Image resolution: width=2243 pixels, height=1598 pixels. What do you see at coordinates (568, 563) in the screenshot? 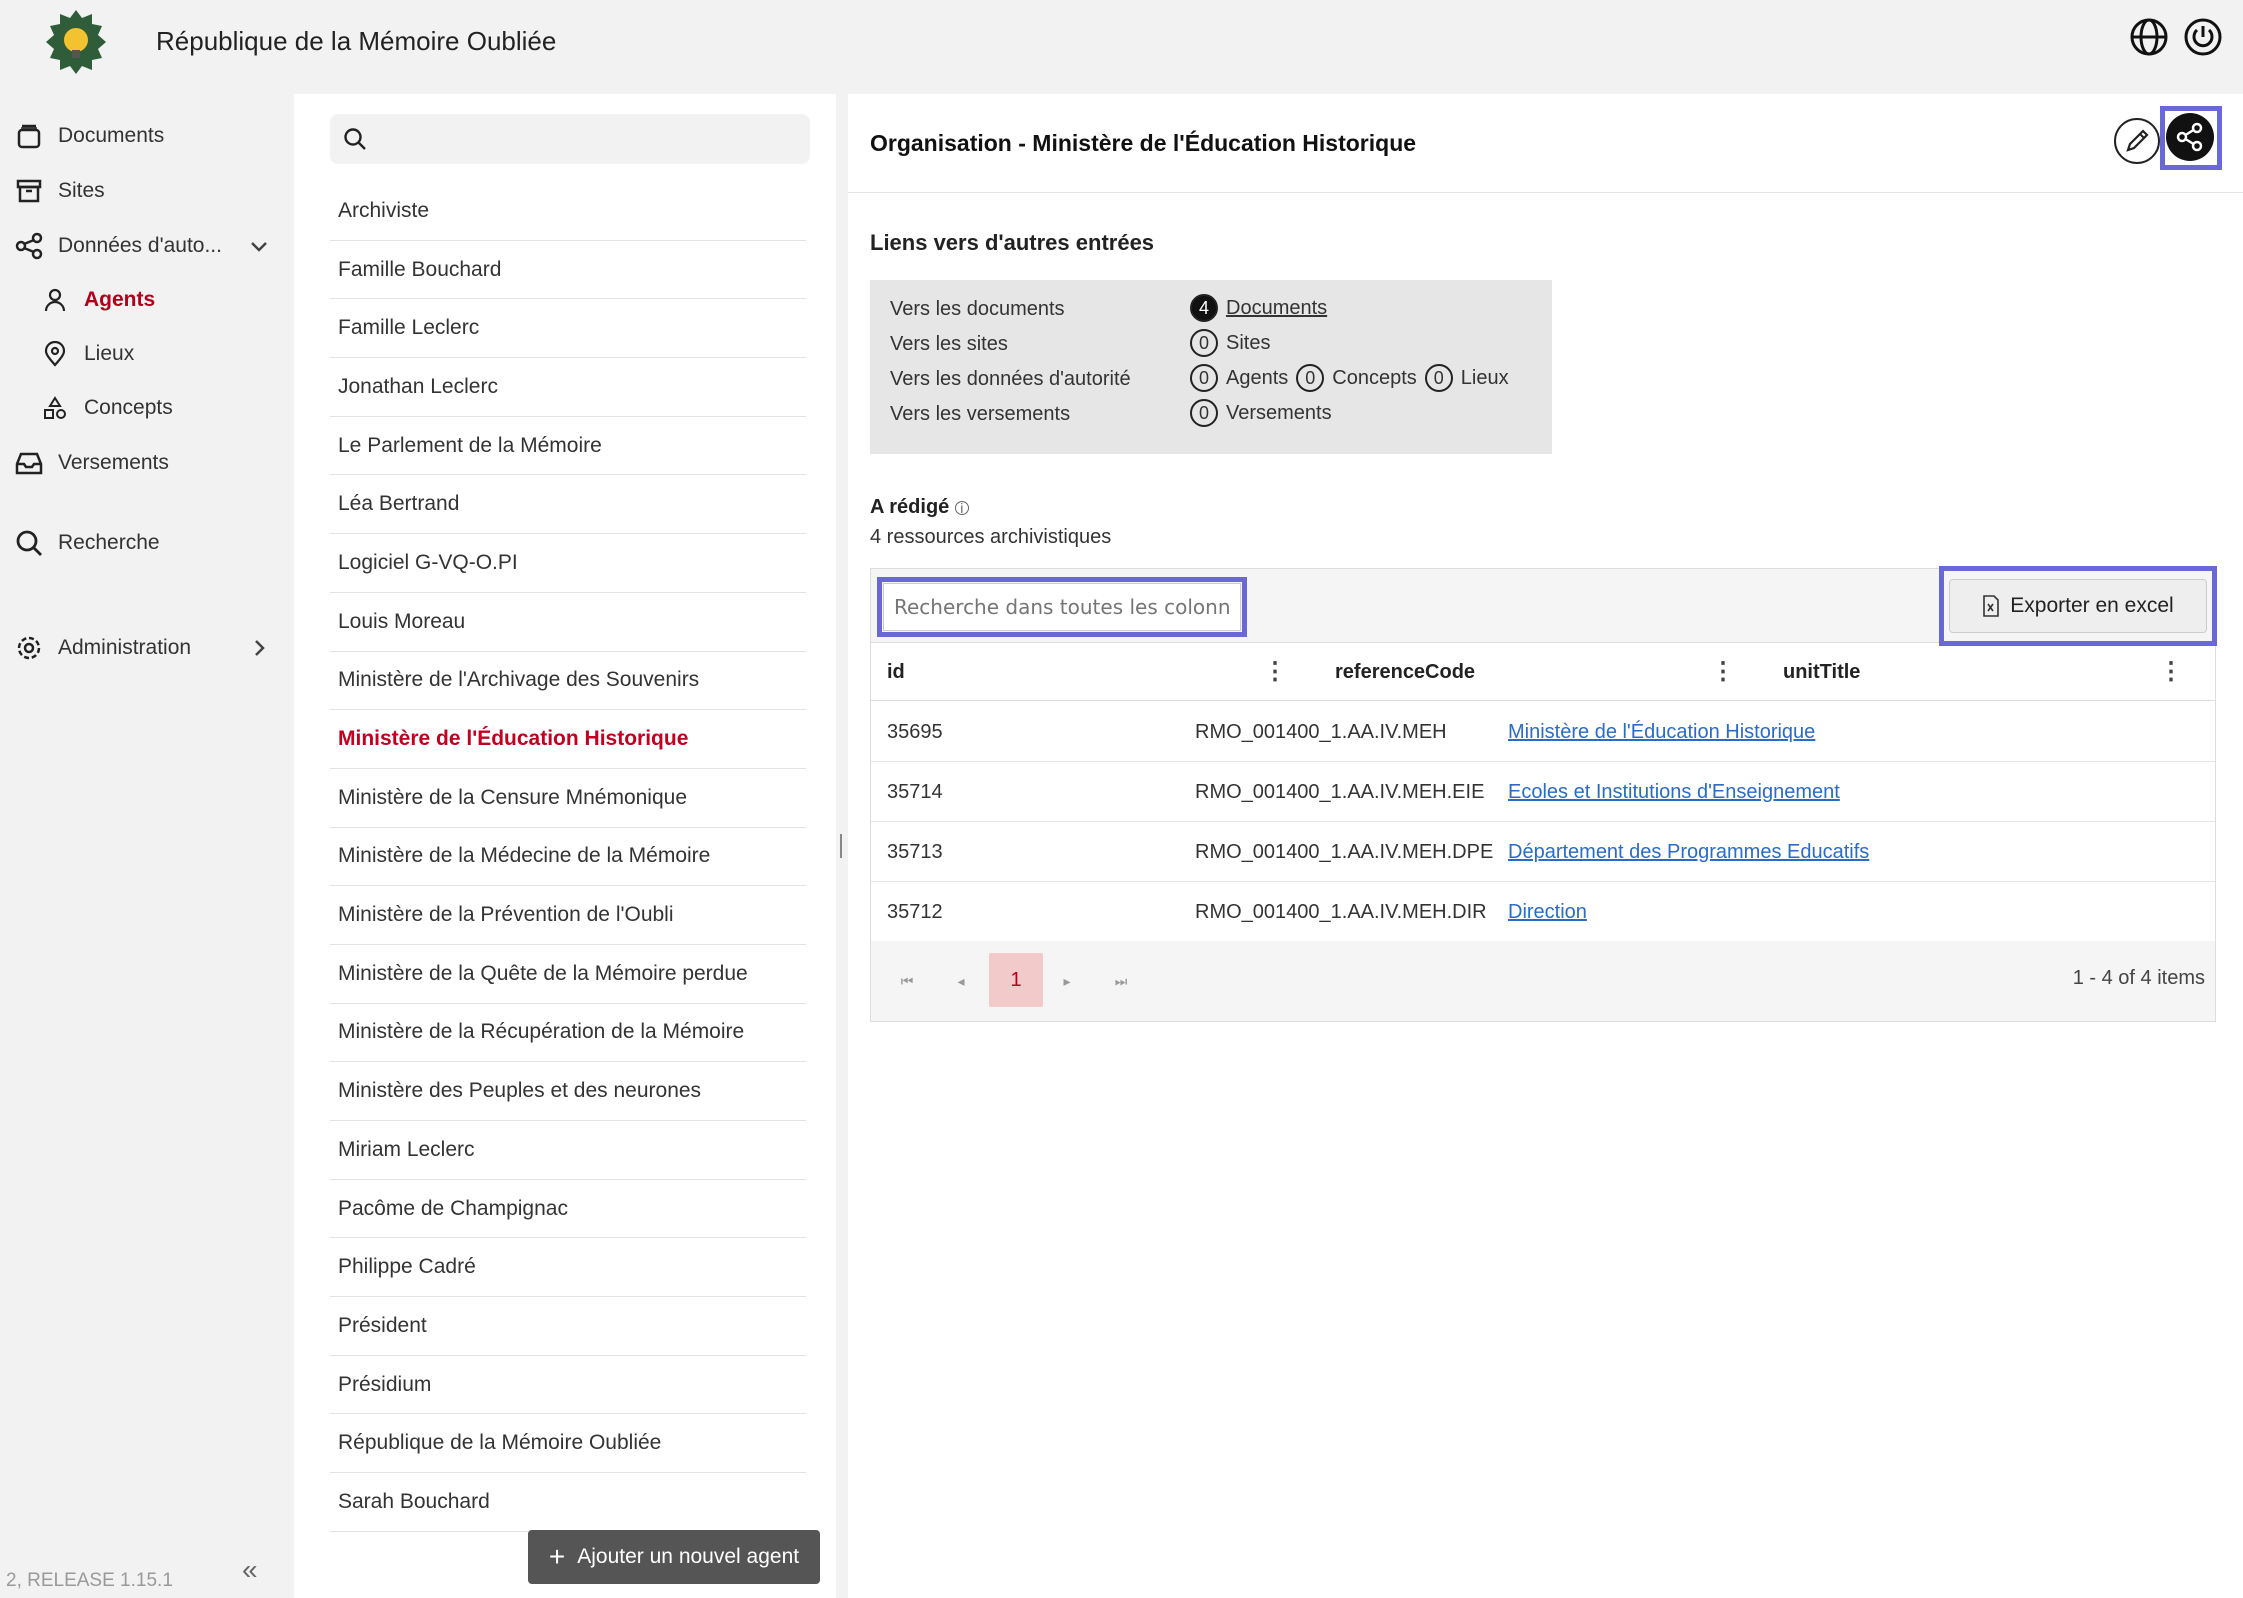
I see `list-item: Logiciel G-VQ-O.PI` at bounding box center [568, 563].